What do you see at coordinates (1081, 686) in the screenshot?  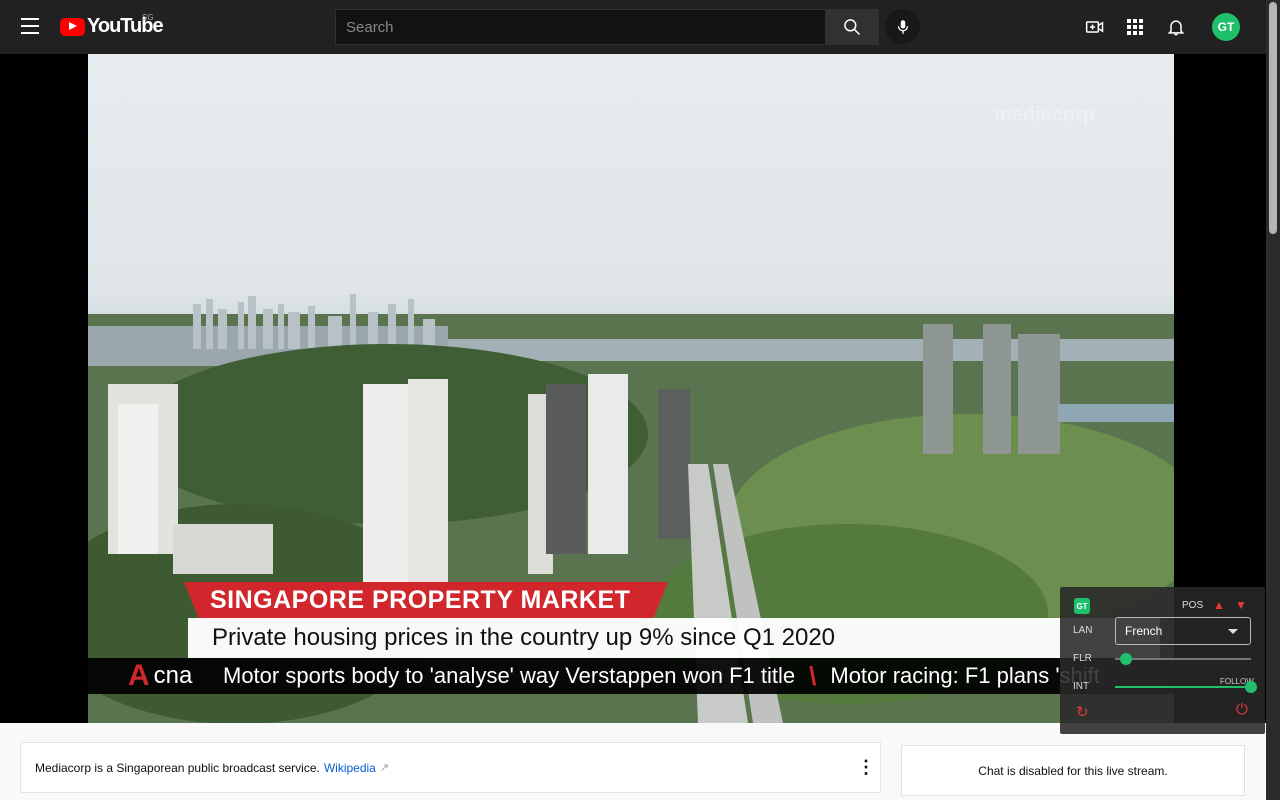 I see `interval-label: INT` at bounding box center [1081, 686].